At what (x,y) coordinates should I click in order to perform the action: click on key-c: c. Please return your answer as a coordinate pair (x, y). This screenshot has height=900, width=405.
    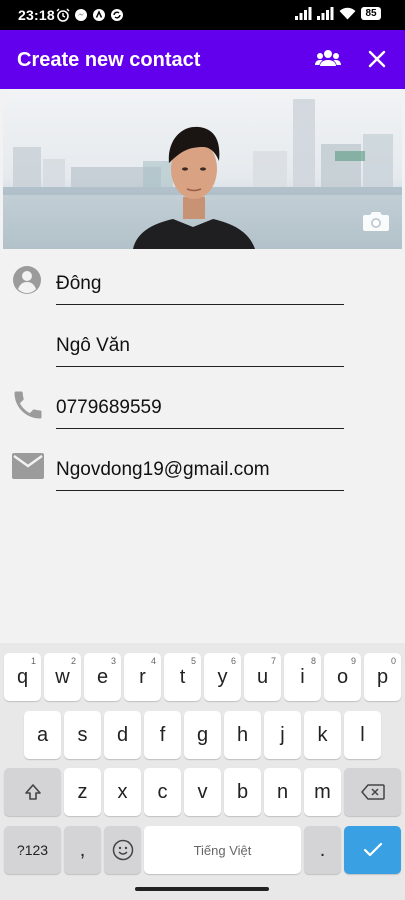
    Looking at the image, I should click on (162, 792).